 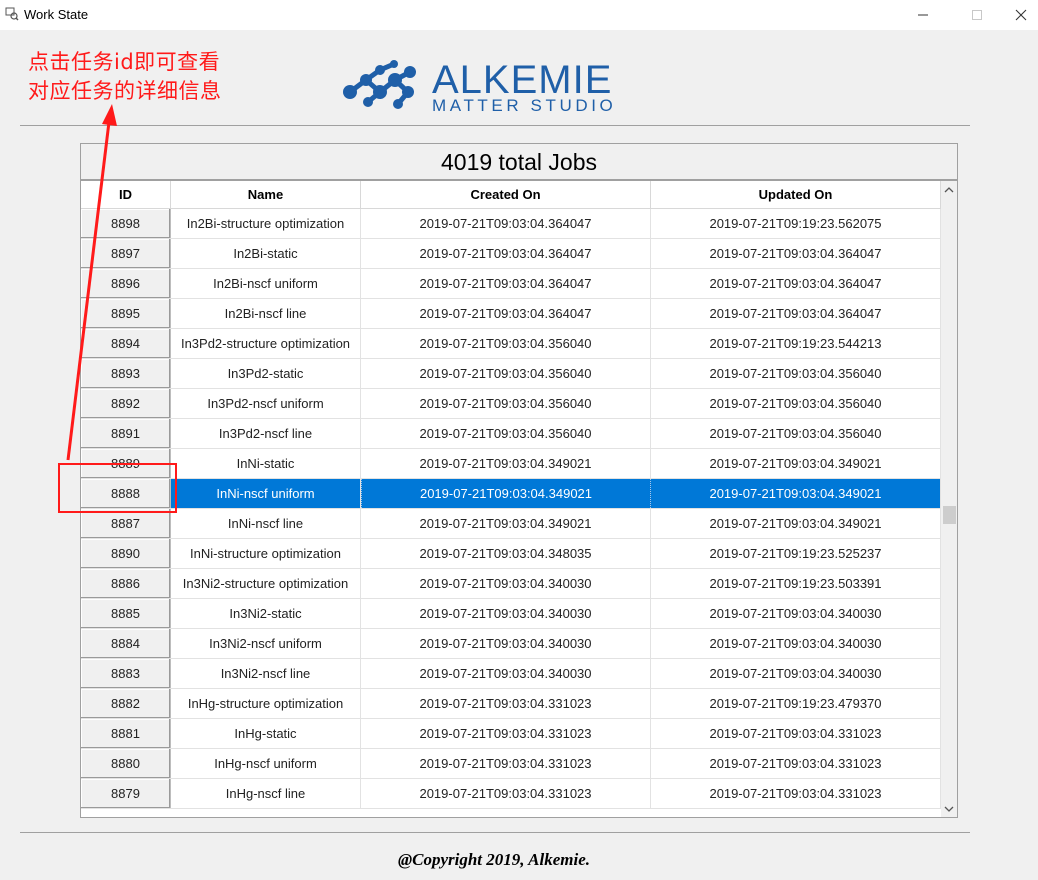 I want to click on job-name-cell: In2Bi-static, so click(x=266, y=253).